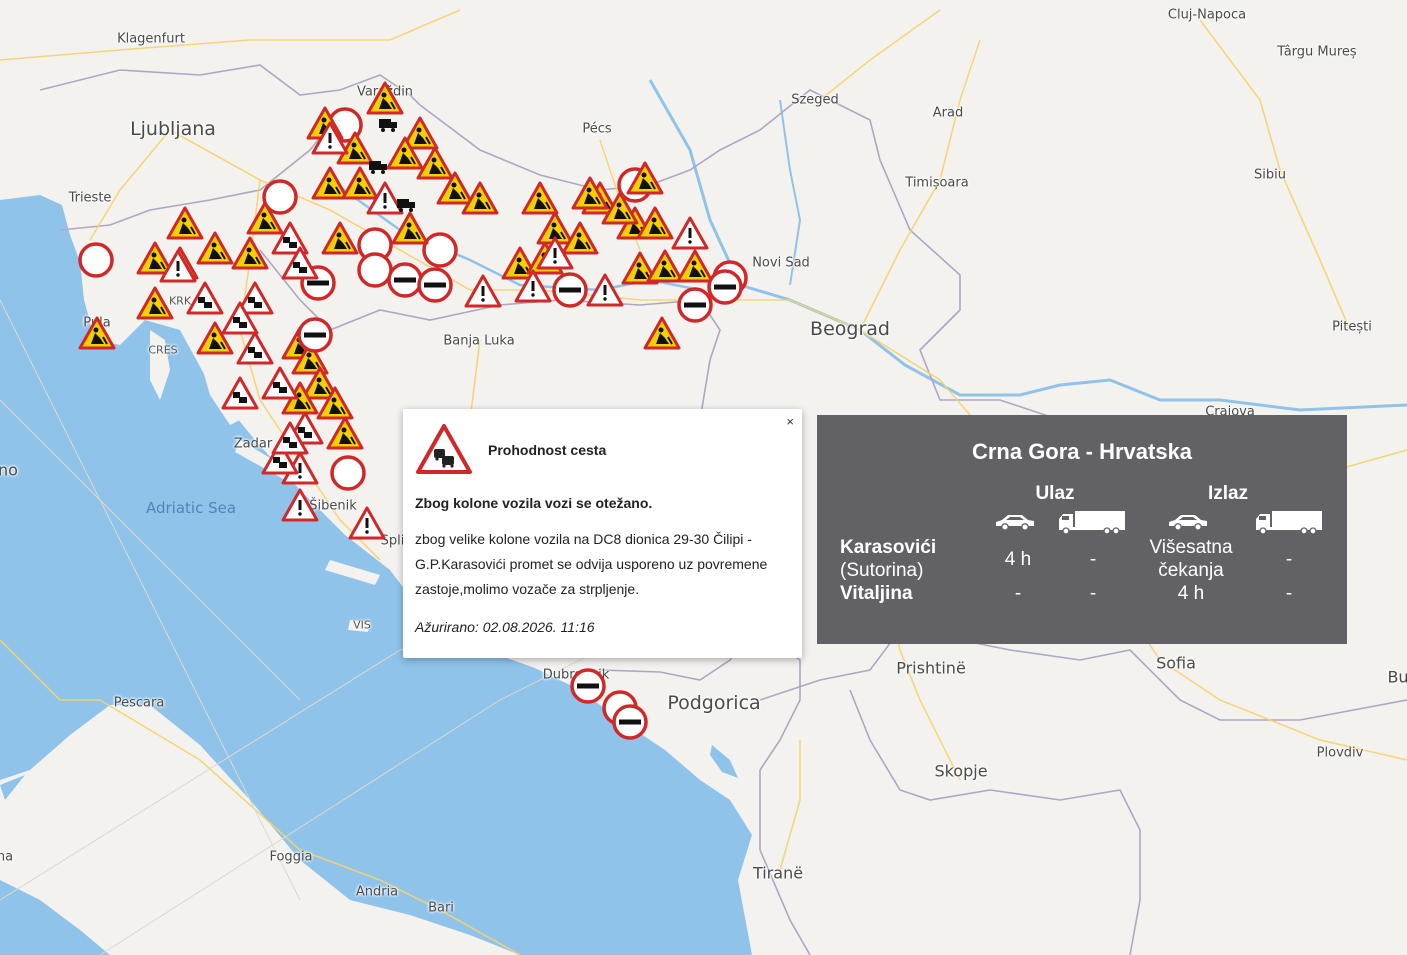 Image resolution: width=1407 pixels, height=955 pixels. What do you see at coordinates (534, 503) in the screenshot?
I see `popup-subtitle: Zbog kolone vozila vozi se otežano.` at bounding box center [534, 503].